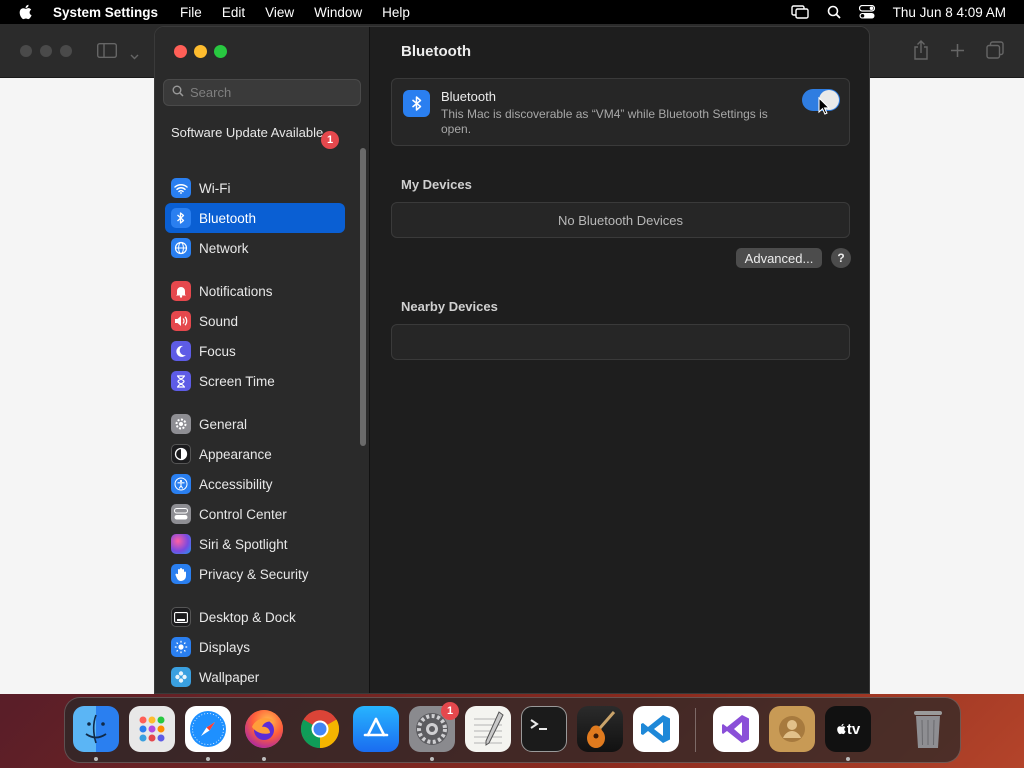 This screenshot has height=768, width=1024. What do you see at coordinates (995, 52) in the screenshot?
I see `tab-overview-icon` at bounding box center [995, 52].